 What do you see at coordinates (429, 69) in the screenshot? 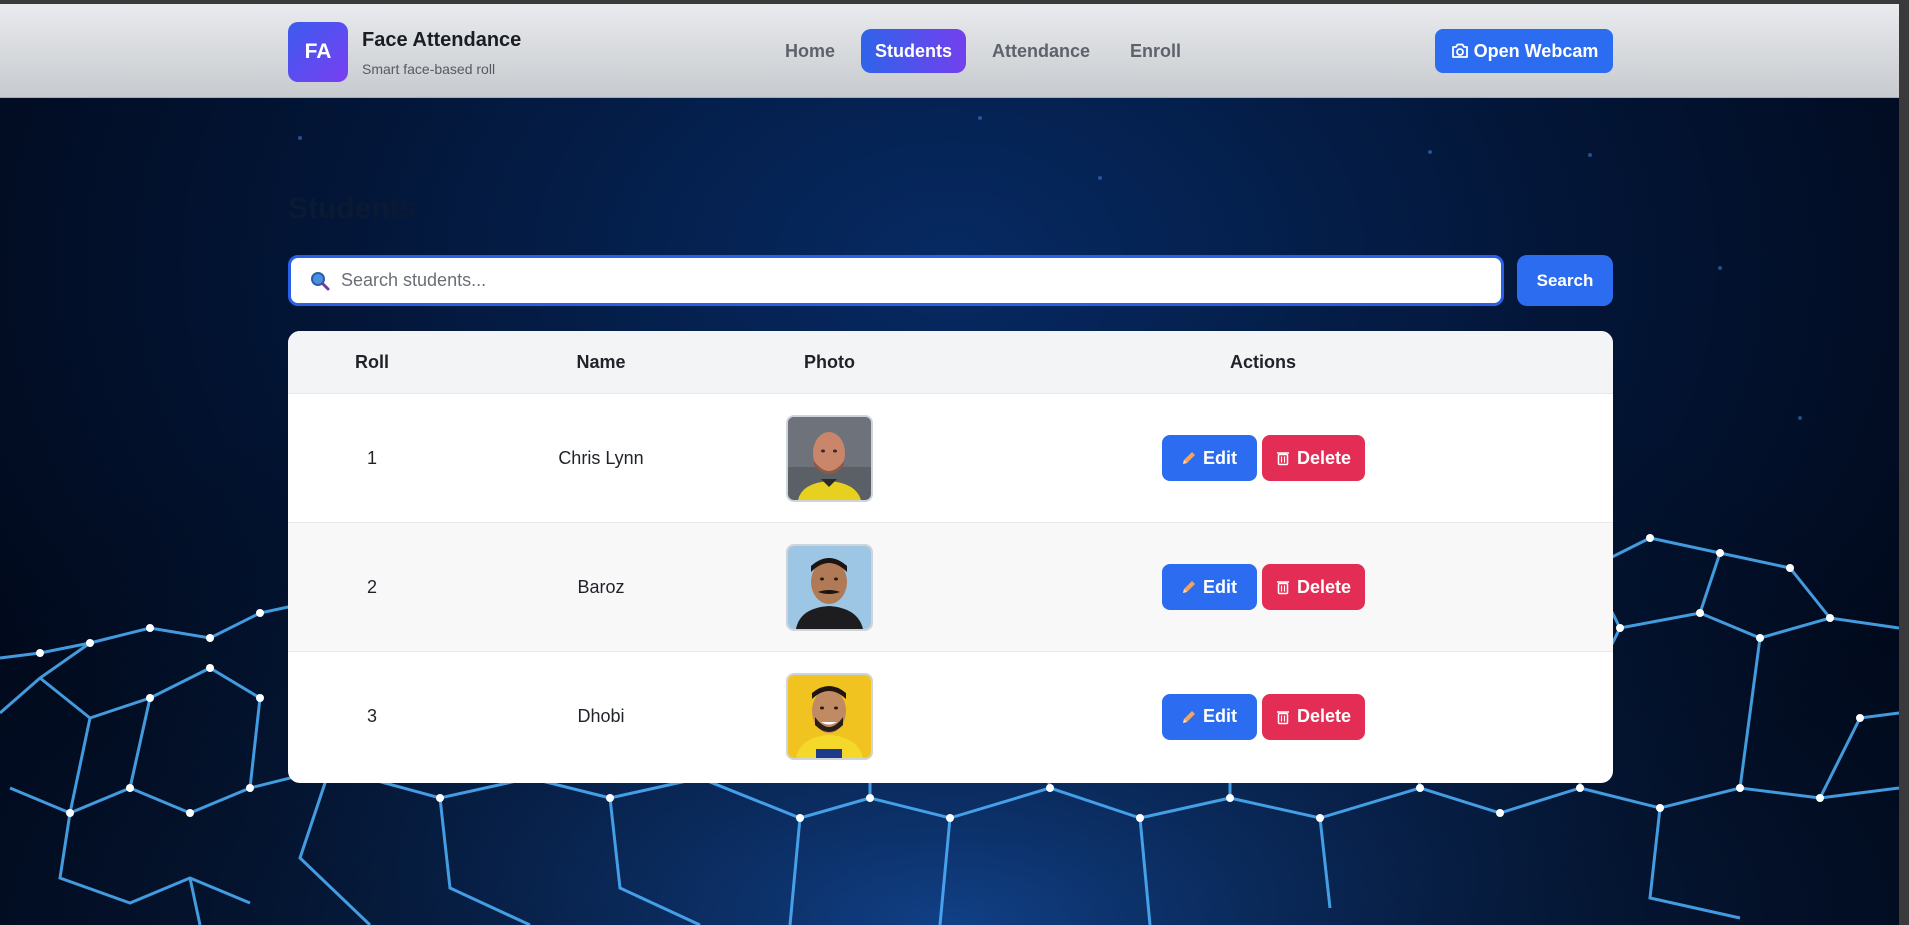
I see `app-subtitle: Smart face-based roll` at bounding box center [429, 69].